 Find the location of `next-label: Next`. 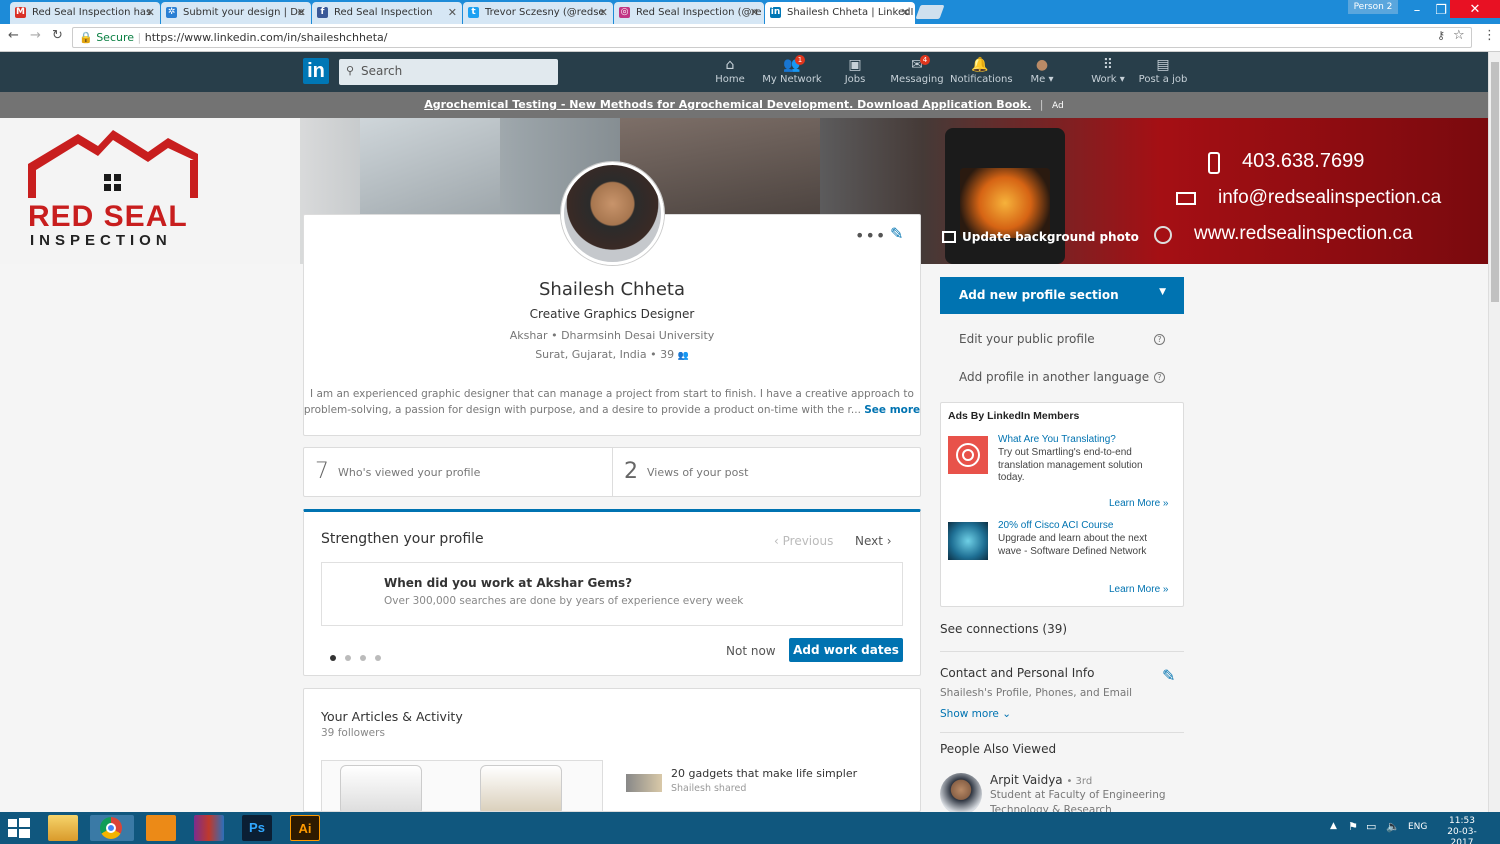

next-label: Next is located at coordinates (869, 541).